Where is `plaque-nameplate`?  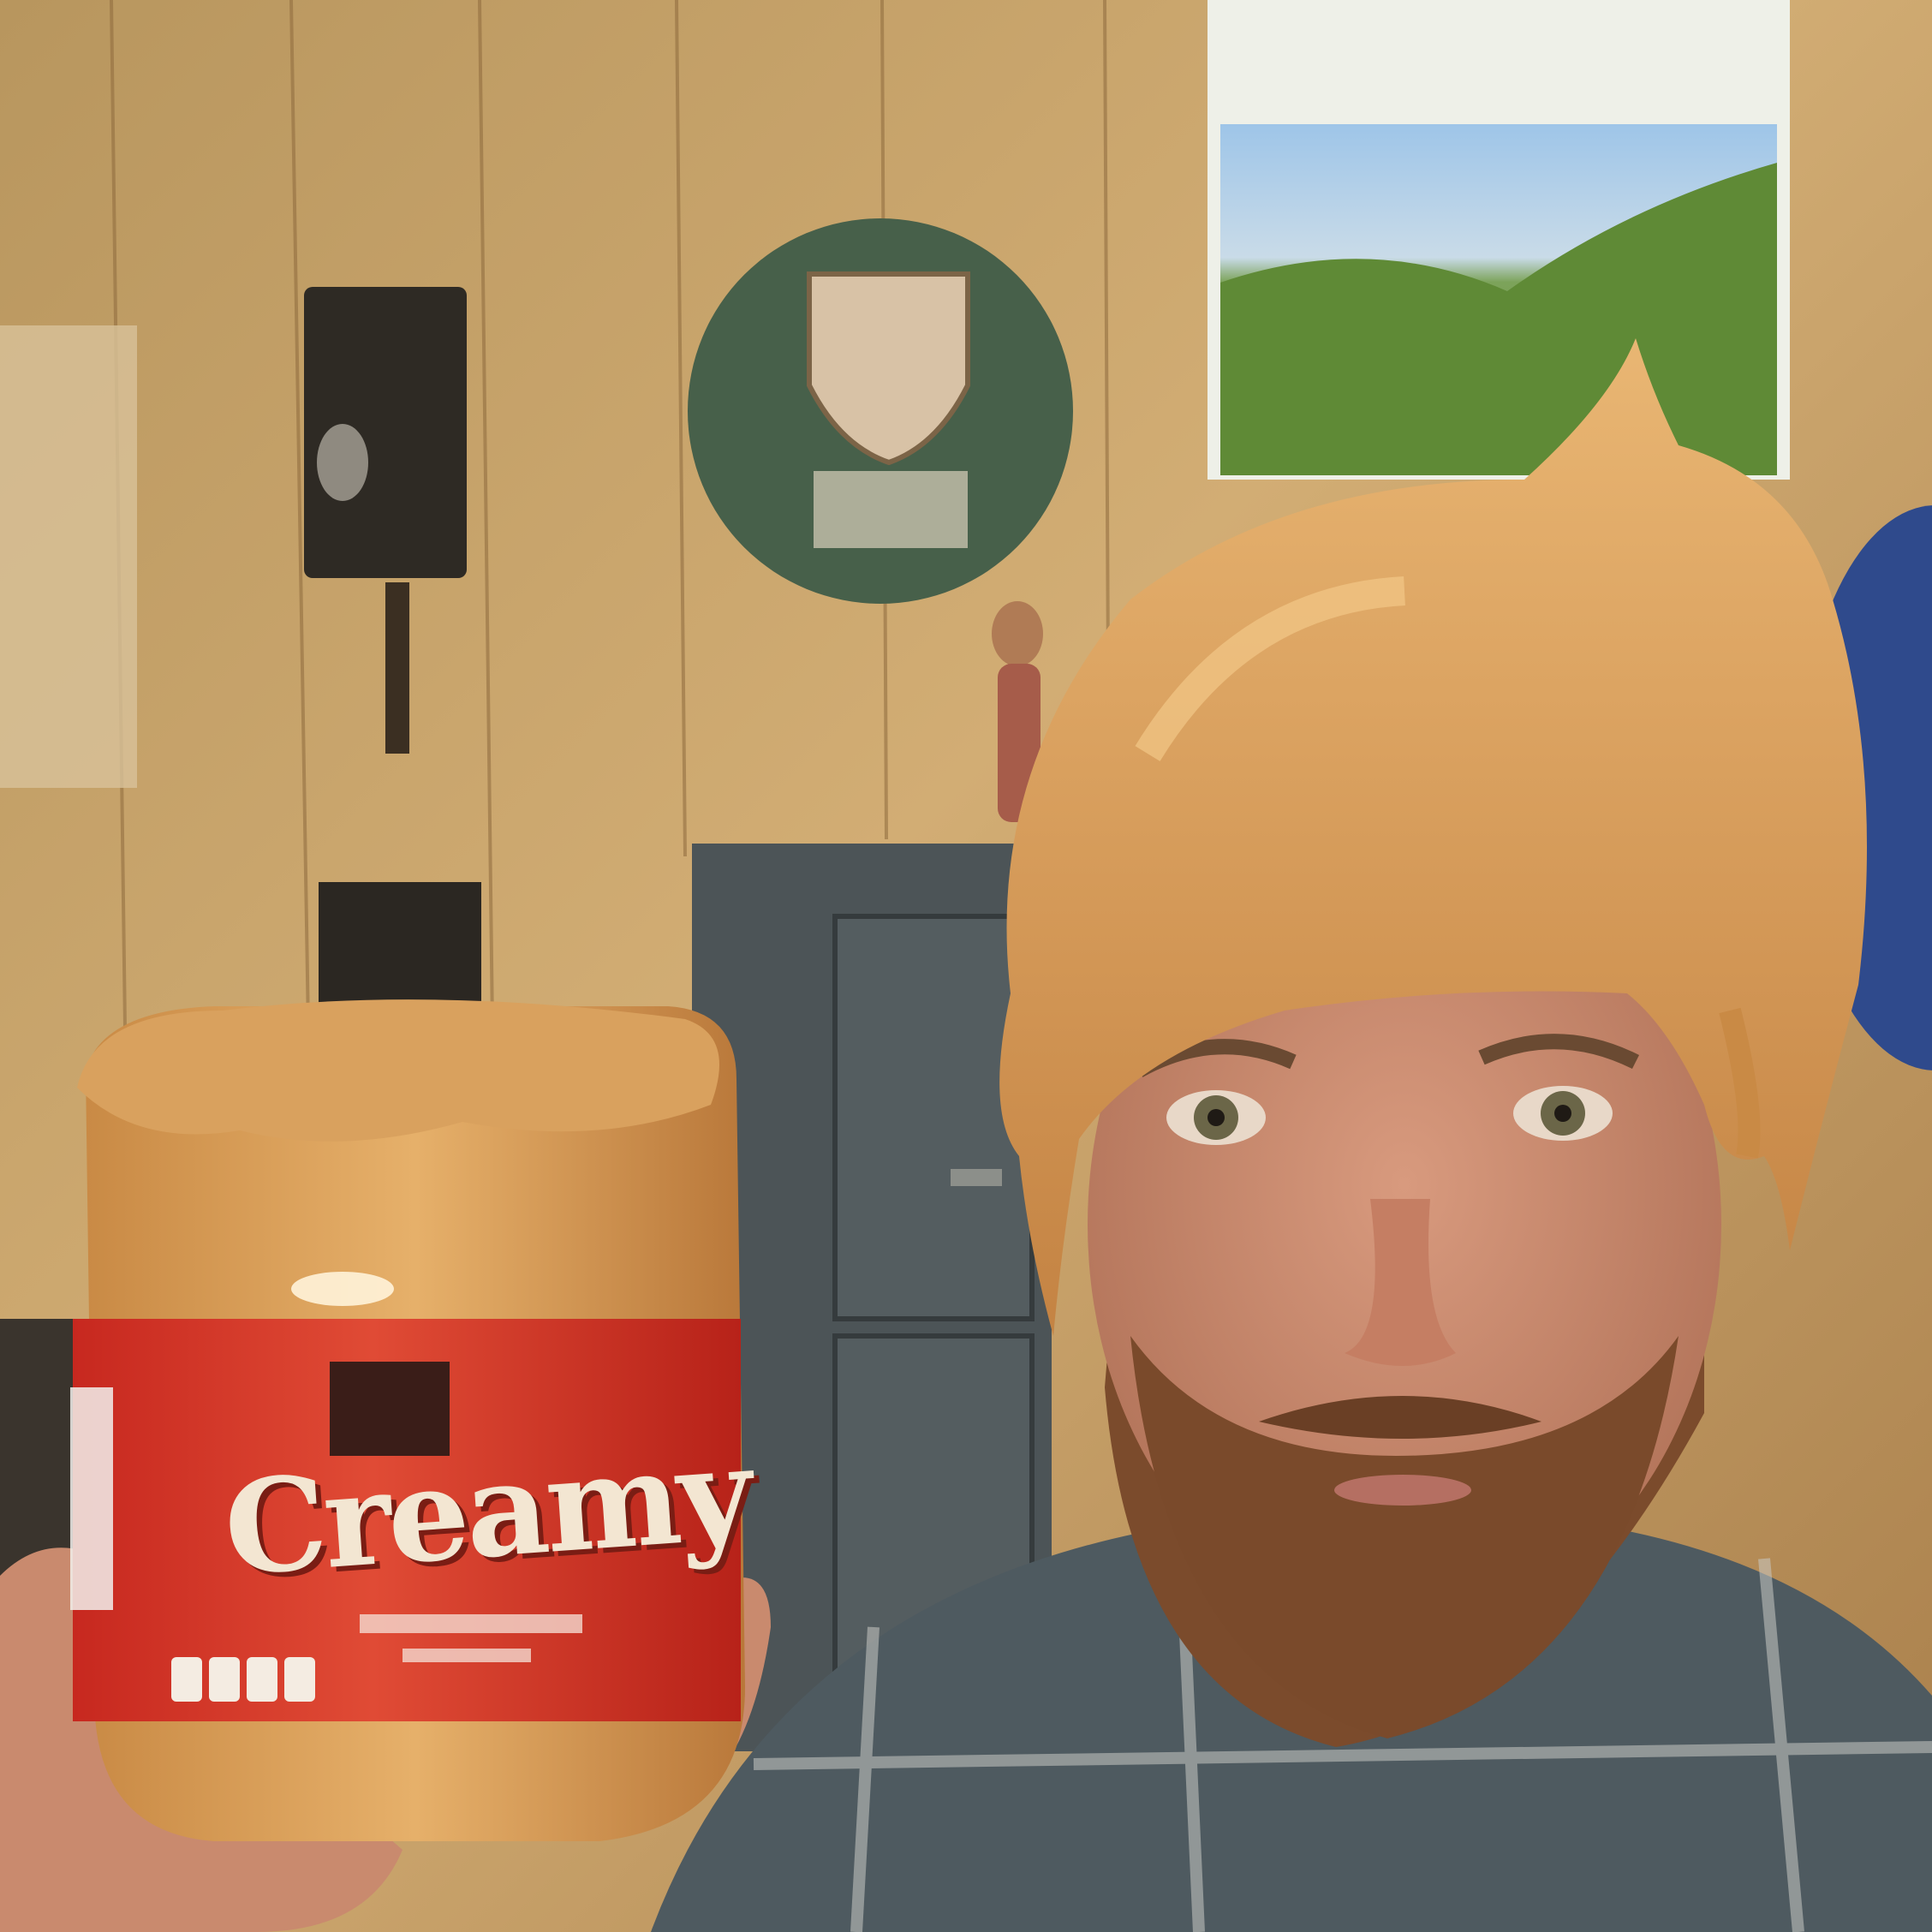
plaque-nameplate is located at coordinates (891, 510).